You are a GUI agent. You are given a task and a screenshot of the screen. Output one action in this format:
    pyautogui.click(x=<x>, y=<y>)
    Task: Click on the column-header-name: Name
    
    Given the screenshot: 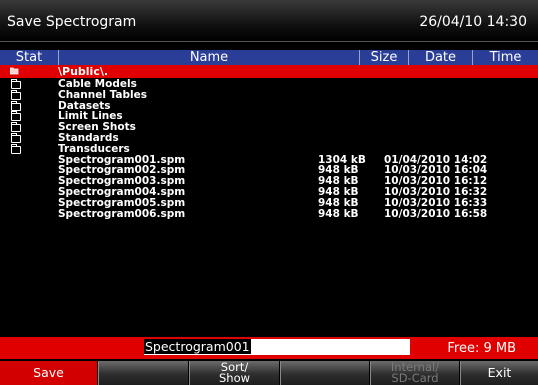 What is the action you would take?
    pyautogui.click(x=209, y=57)
    